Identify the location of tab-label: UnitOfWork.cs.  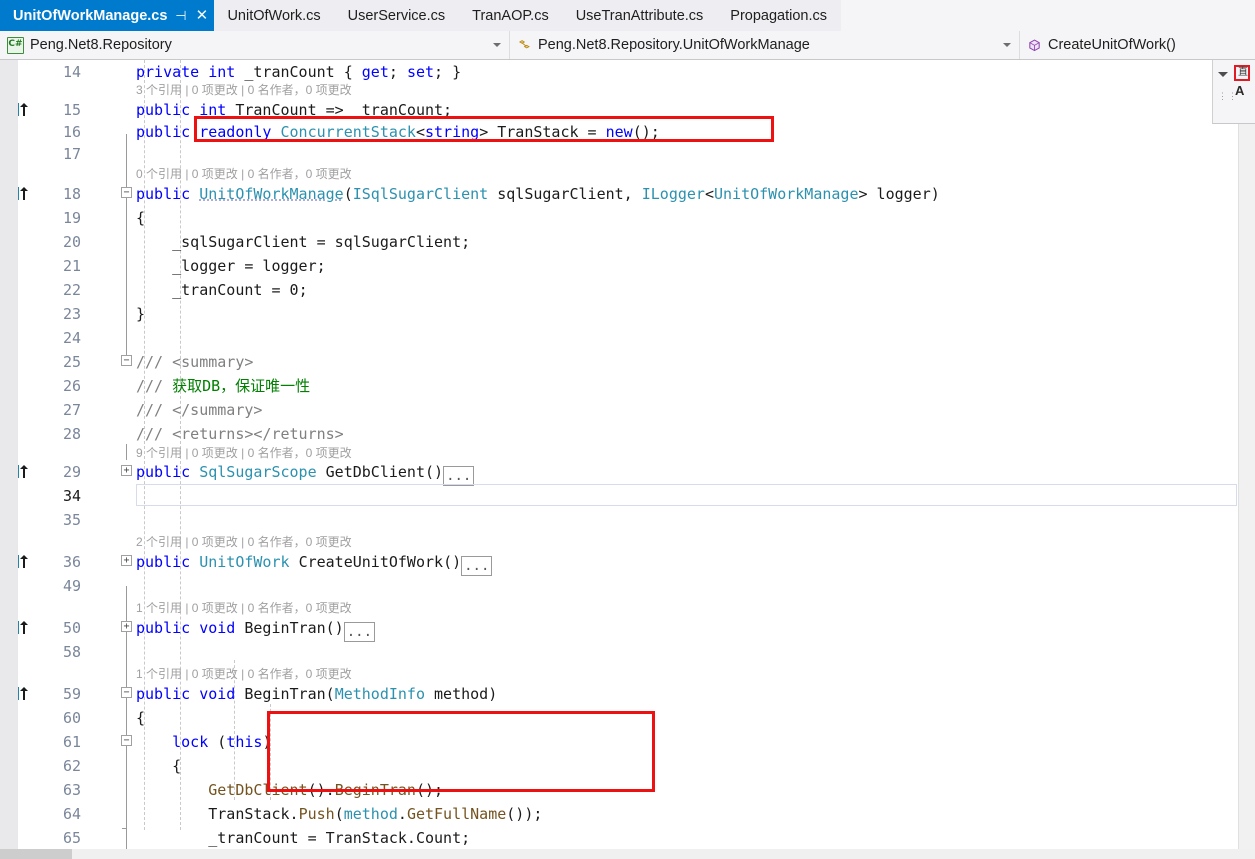
(274, 15).